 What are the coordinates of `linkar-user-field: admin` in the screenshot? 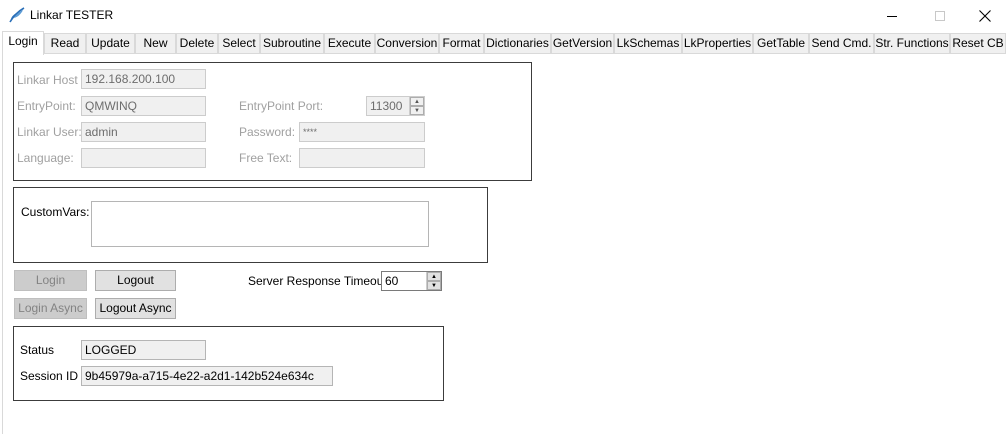 It's located at (143, 132).